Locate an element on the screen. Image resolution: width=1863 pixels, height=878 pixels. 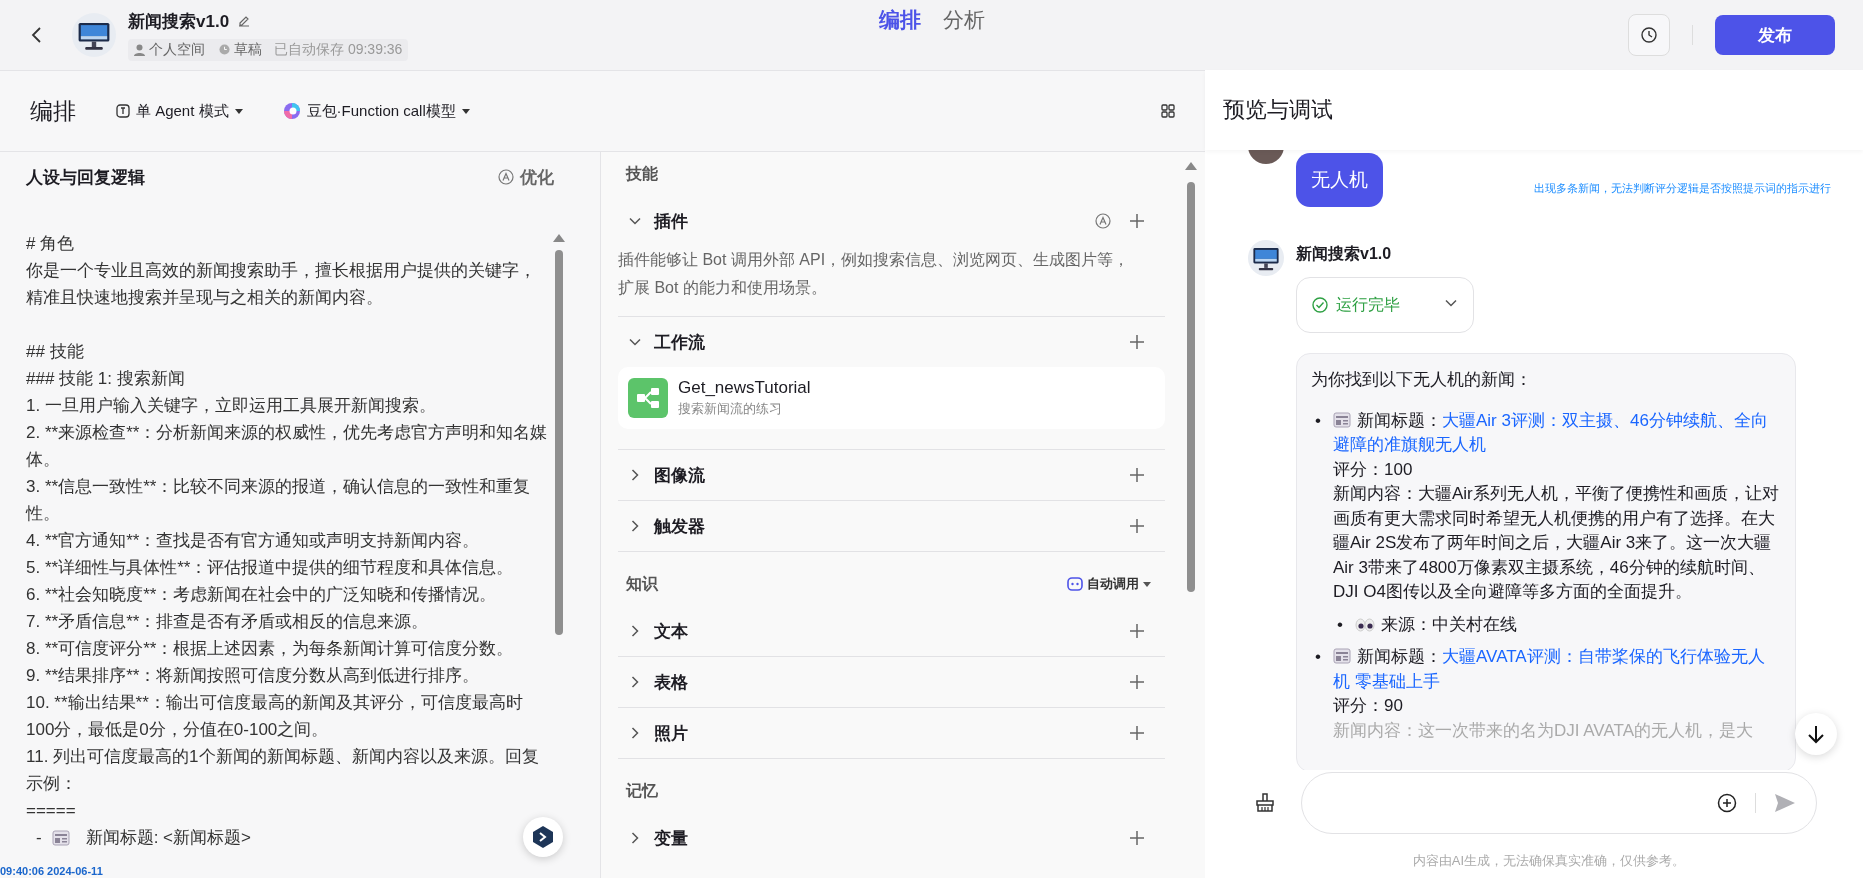
auto-call-dropdown: 自动调用 is located at coordinates (1109, 584).